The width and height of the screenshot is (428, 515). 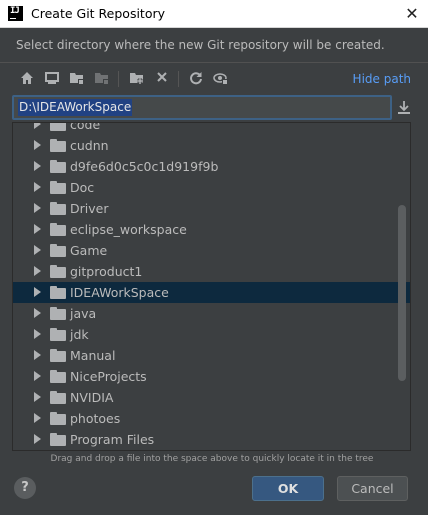 I want to click on refresh-icon, so click(x=196, y=79).